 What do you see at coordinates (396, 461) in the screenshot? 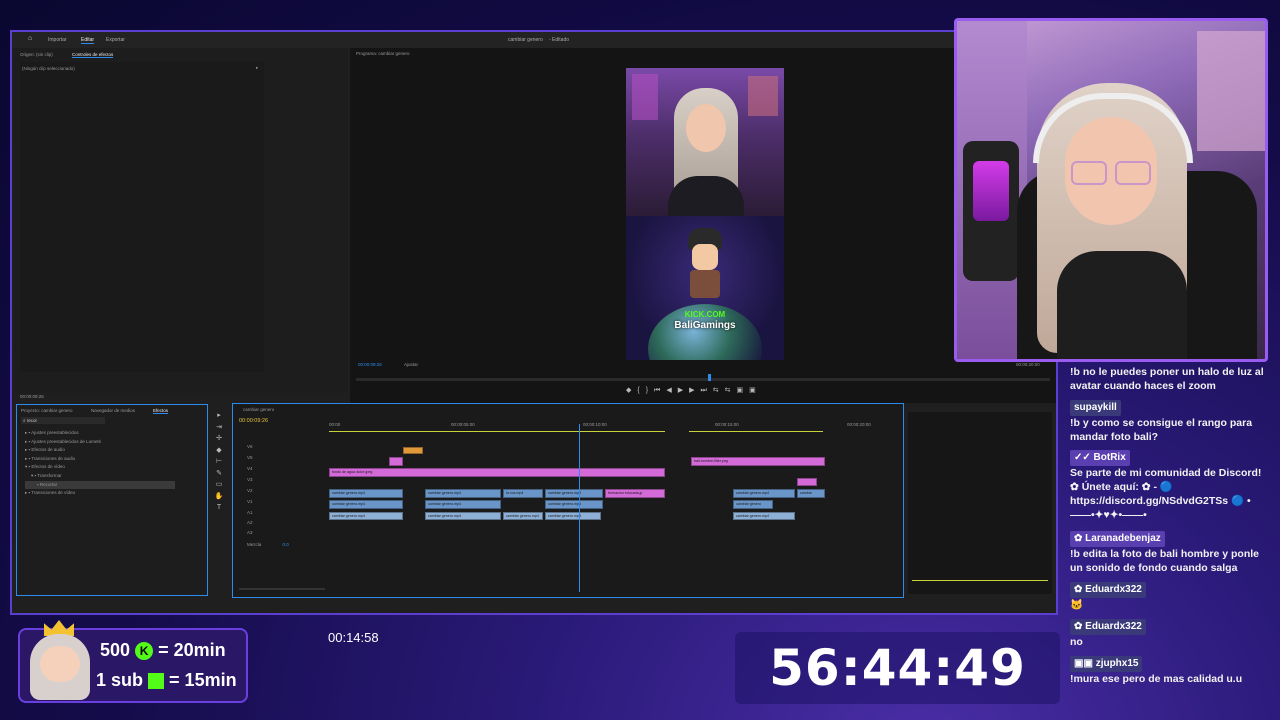
I see `clip-v5` at bounding box center [396, 461].